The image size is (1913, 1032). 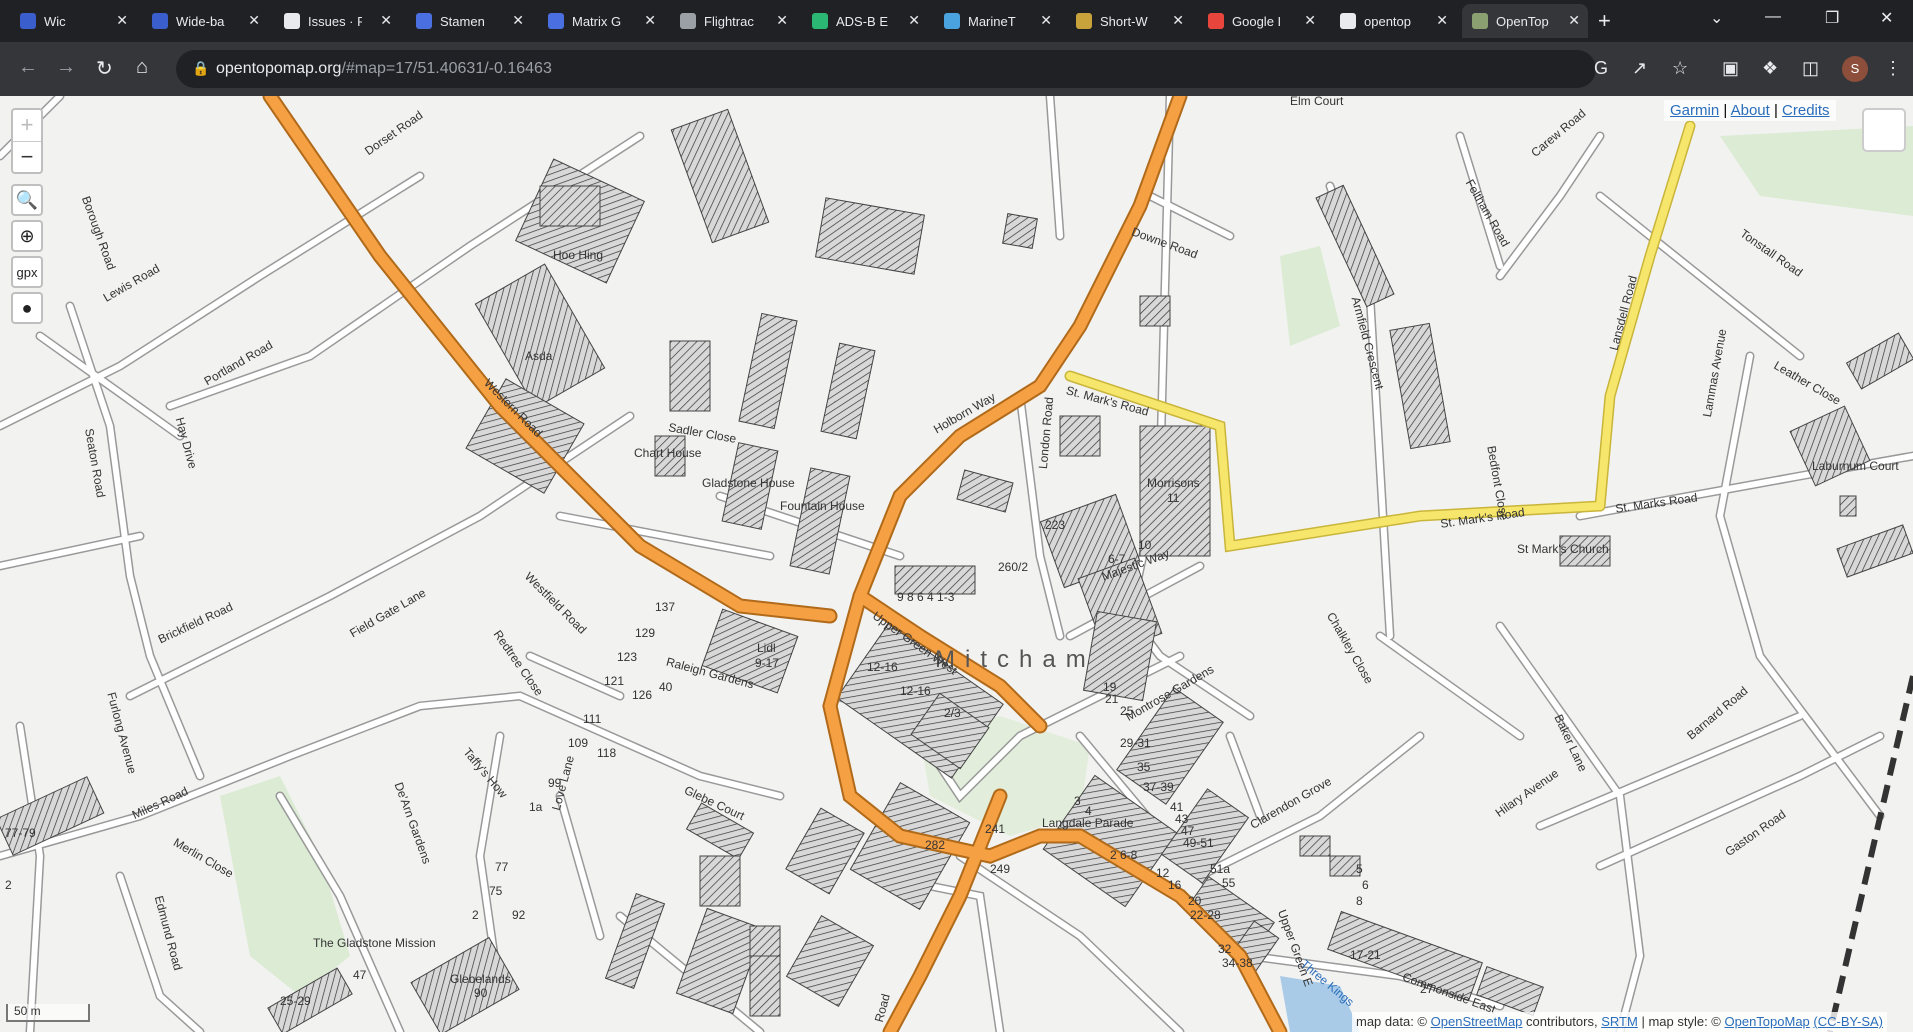 What do you see at coordinates (27, 157) in the screenshot?
I see `zoom-out-button: −` at bounding box center [27, 157].